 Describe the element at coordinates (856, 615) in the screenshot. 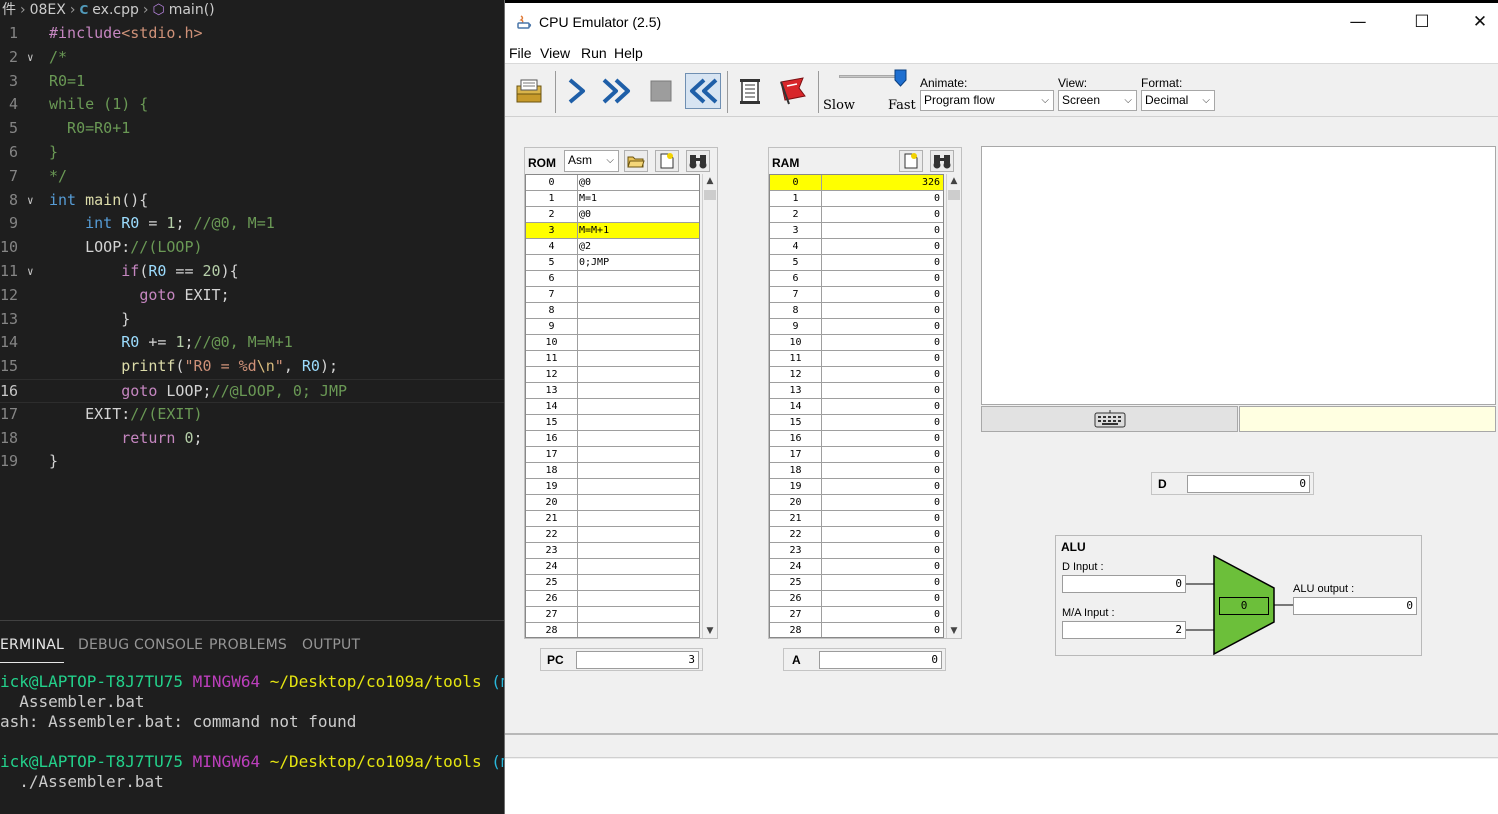

I see `ram-row: 27 0` at that location.